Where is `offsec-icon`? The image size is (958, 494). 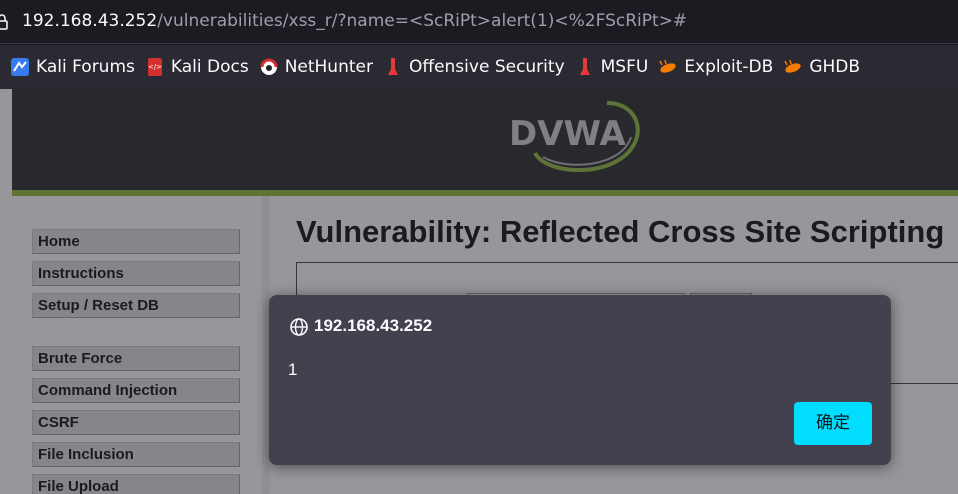
offsec-icon is located at coordinates (393, 67).